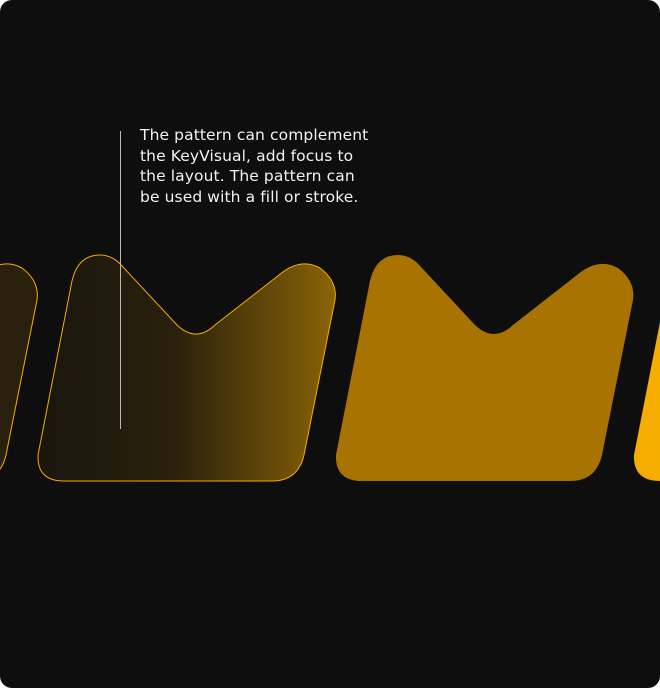 Image resolution: width=660 pixels, height=688 pixels. What do you see at coordinates (254, 135) in the screenshot?
I see `caption-line-1: The pattern can complement` at bounding box center [254, 135].